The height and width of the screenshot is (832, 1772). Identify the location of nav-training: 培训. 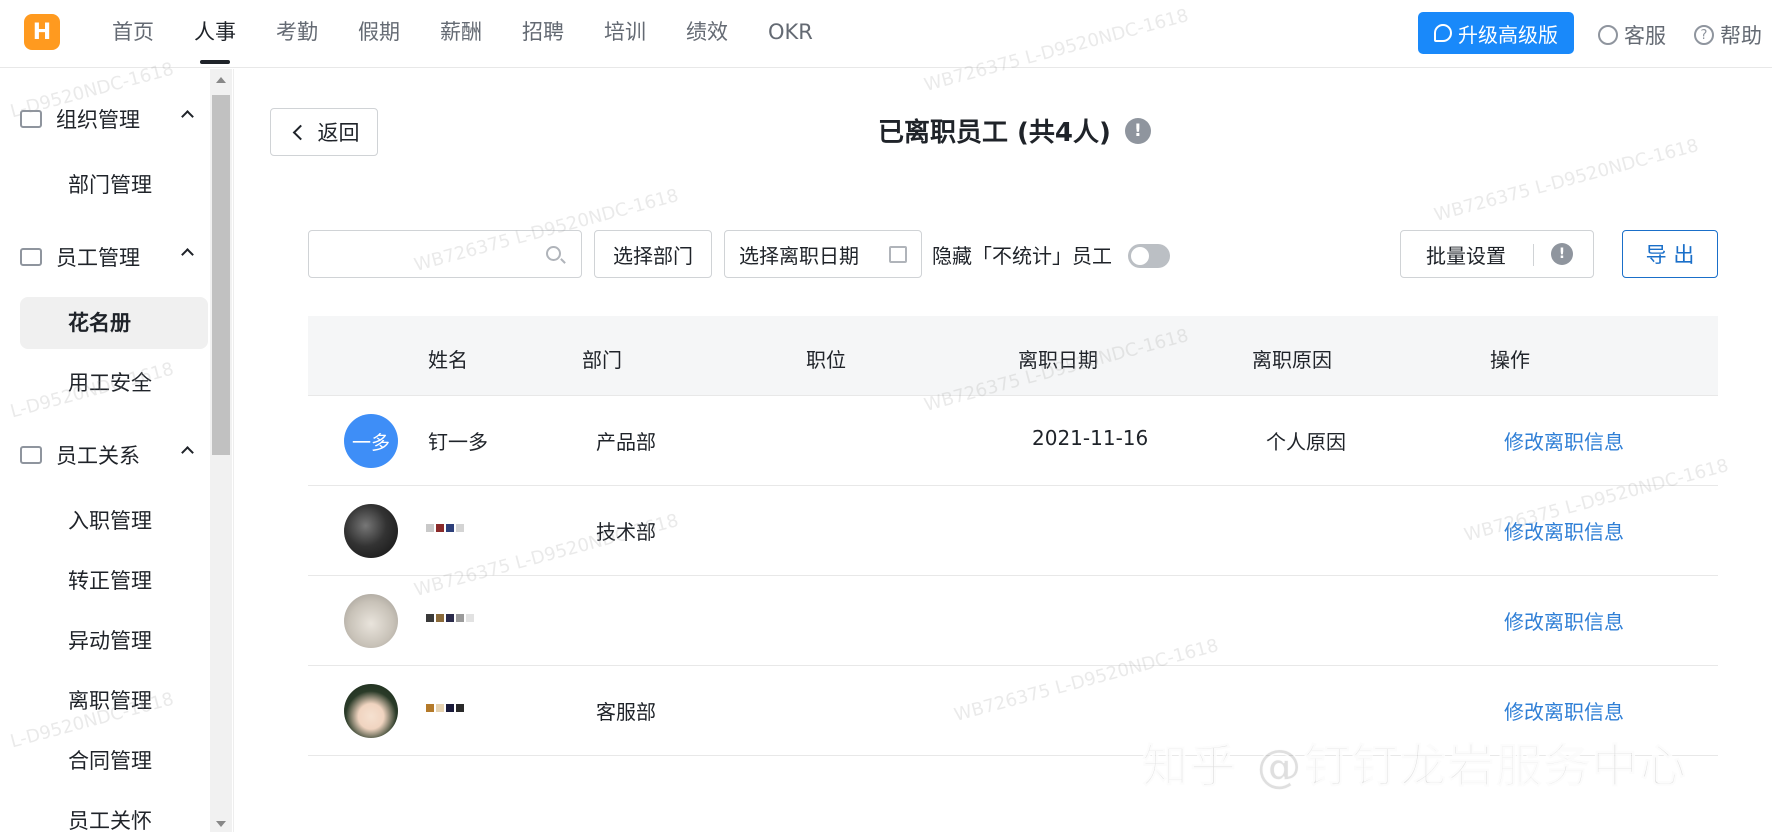
(625, 34).